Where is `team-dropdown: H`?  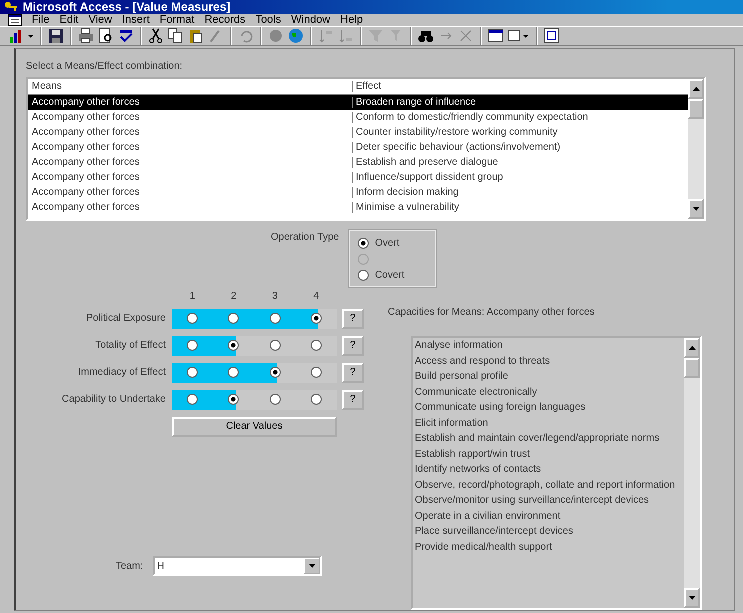
team-dropdown: H is located at coordinates (237, 566).